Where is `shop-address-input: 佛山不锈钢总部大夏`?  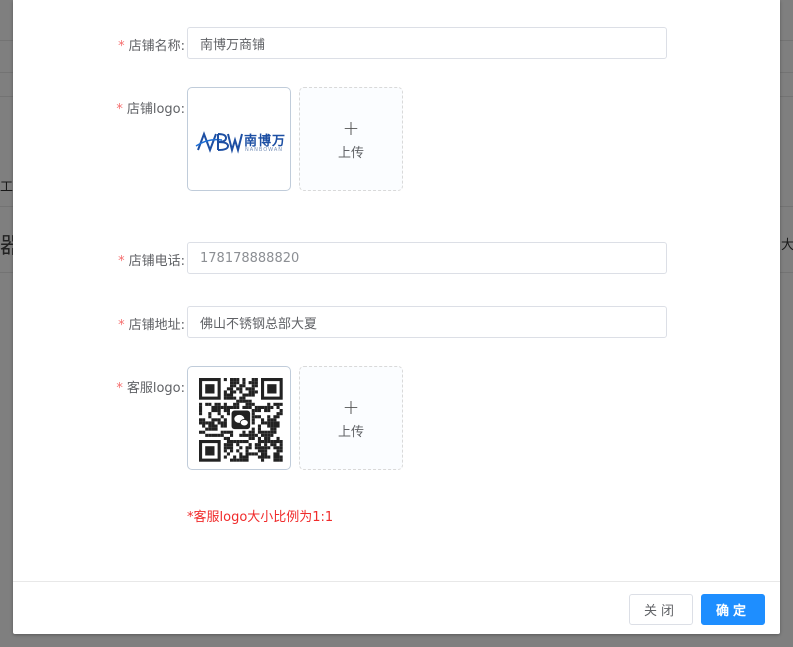 shop-address-input: 佛山不锈钢总部大夏 is located at coordinates (427, 322).